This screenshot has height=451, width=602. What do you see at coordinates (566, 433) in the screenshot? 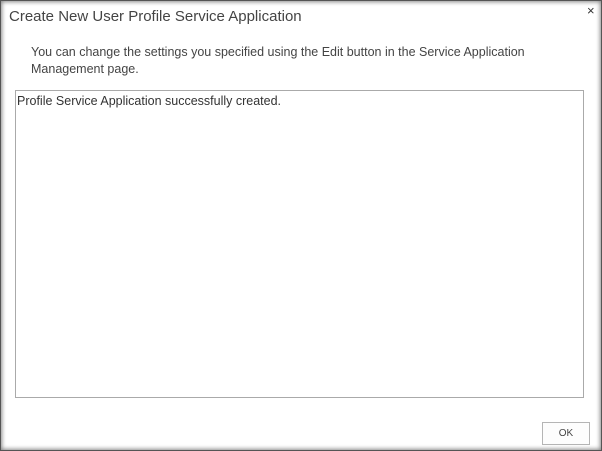
I see `ok-button: OK` at bounding box center [566, 433].